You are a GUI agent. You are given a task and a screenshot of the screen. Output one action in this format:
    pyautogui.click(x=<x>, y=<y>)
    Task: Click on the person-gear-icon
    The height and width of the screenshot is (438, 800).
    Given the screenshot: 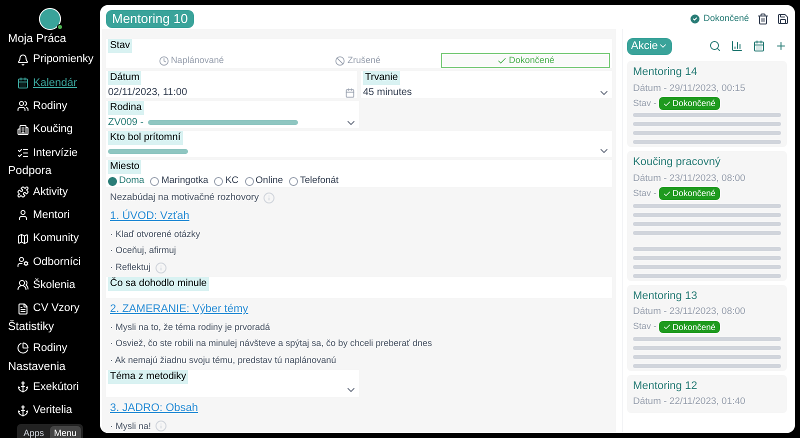 What is the action you would take?
    pyautogui.click(x=23, y=262)
    